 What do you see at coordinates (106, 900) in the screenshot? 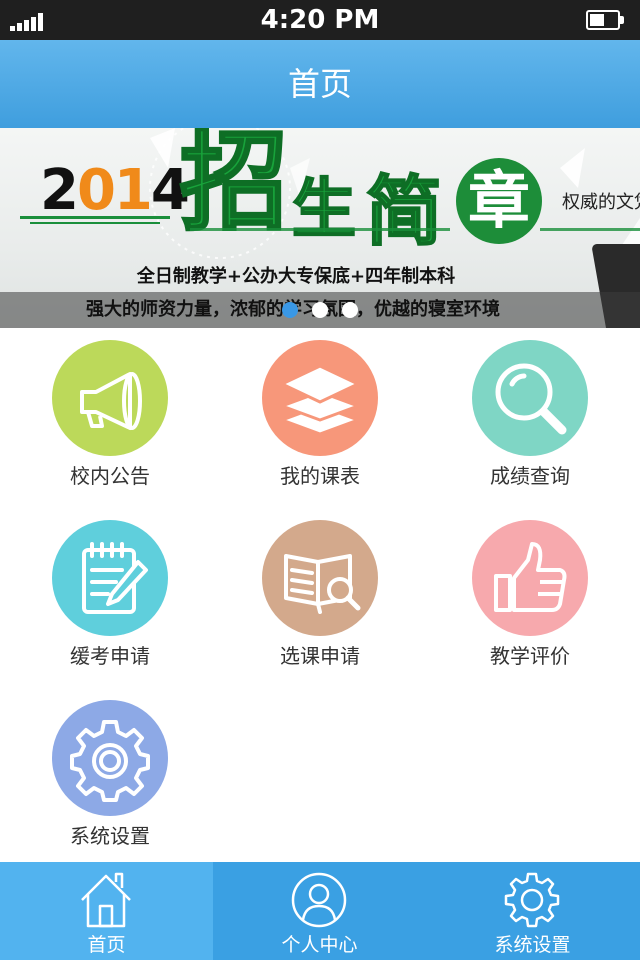
I see `home-icon` at bounding box center [106, 900].